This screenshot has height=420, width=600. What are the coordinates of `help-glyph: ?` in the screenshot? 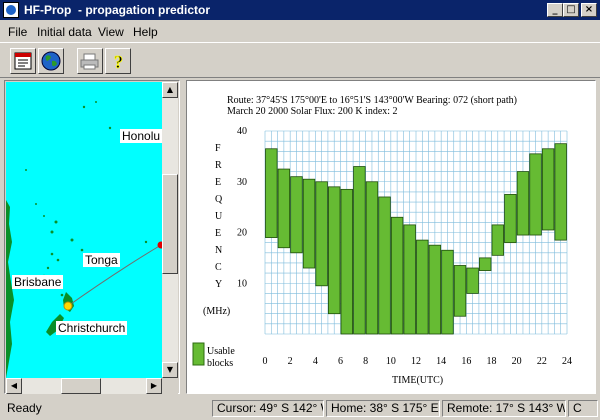 It's located at (118, 62).